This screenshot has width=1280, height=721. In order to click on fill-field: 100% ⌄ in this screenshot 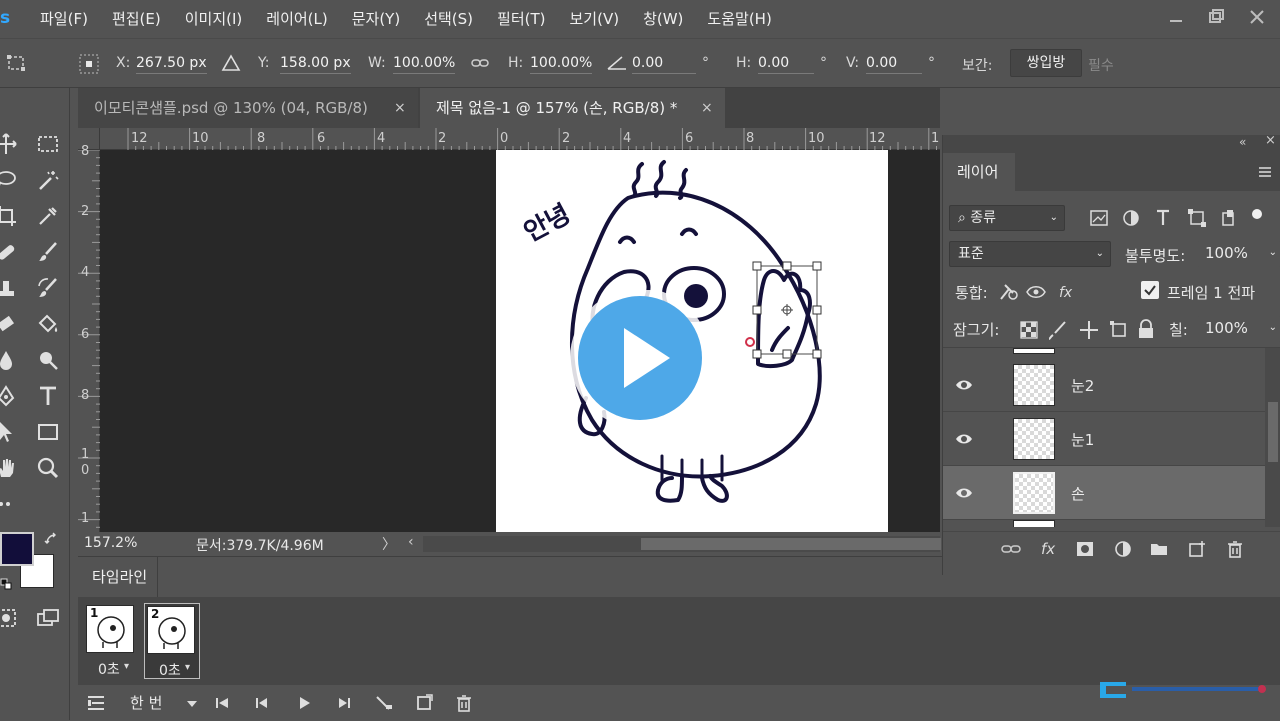, I will do `click(1238, 329)`.